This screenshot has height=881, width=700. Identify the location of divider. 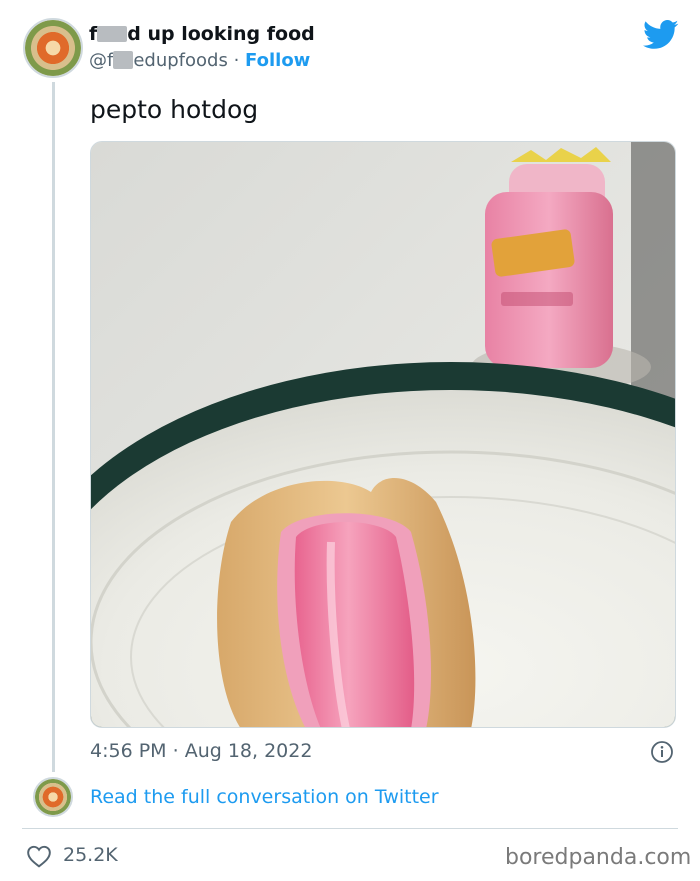
(350, 828).